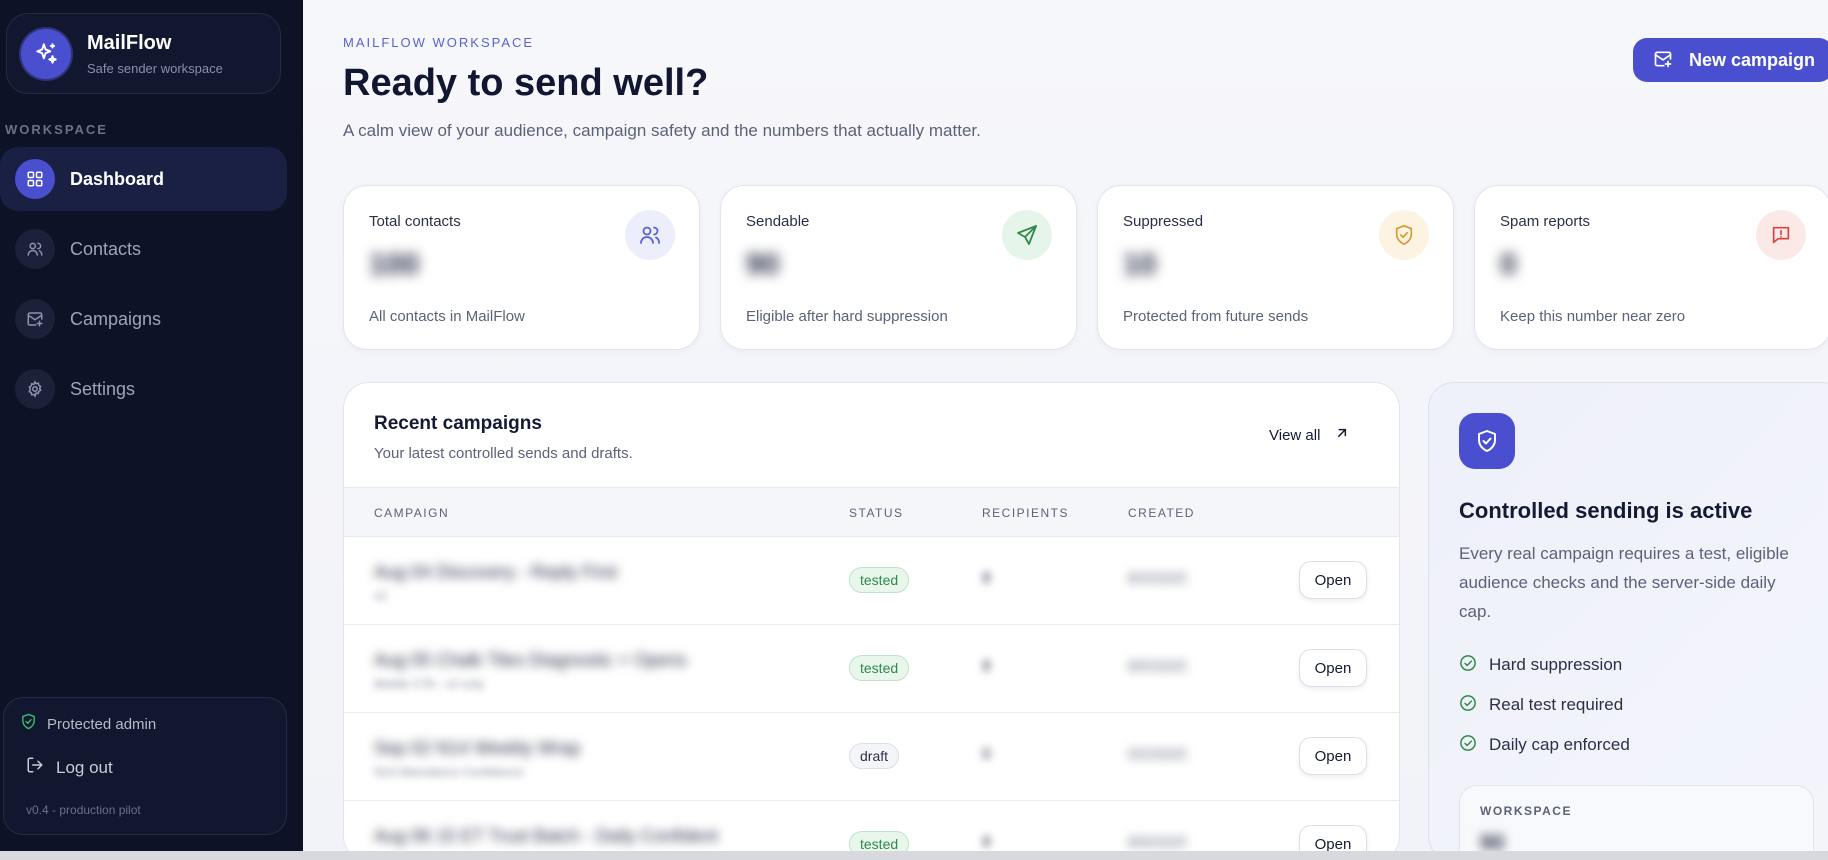 Image resolution: width=1828 pixels, height=860 pixels. I want to click on sidebar-item-label: Campaigns, so click(116, 318).